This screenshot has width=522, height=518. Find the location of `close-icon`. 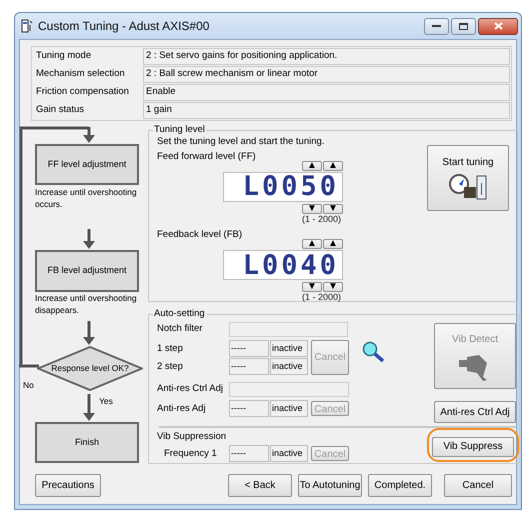

close-icon is located at coordinates (498, 26).